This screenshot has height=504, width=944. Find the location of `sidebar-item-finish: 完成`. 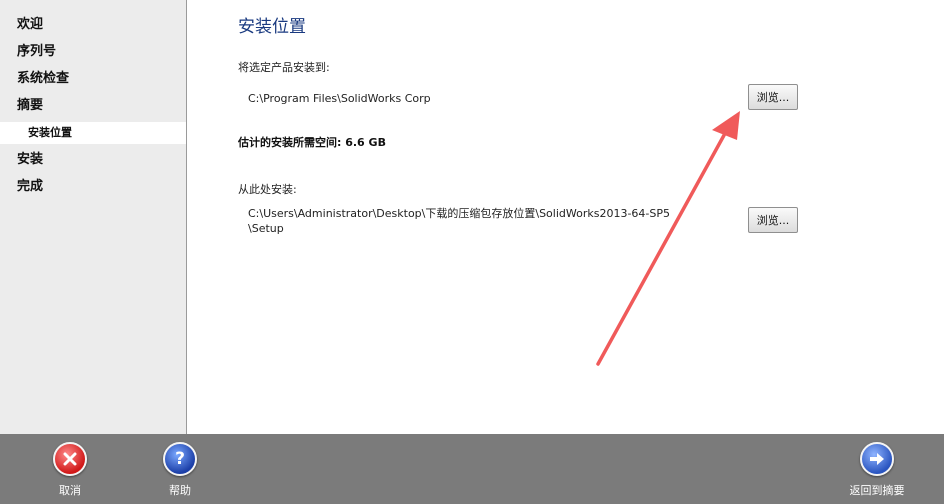

sidebar-item-finish: 完成 is located at coordinates (30, 187).